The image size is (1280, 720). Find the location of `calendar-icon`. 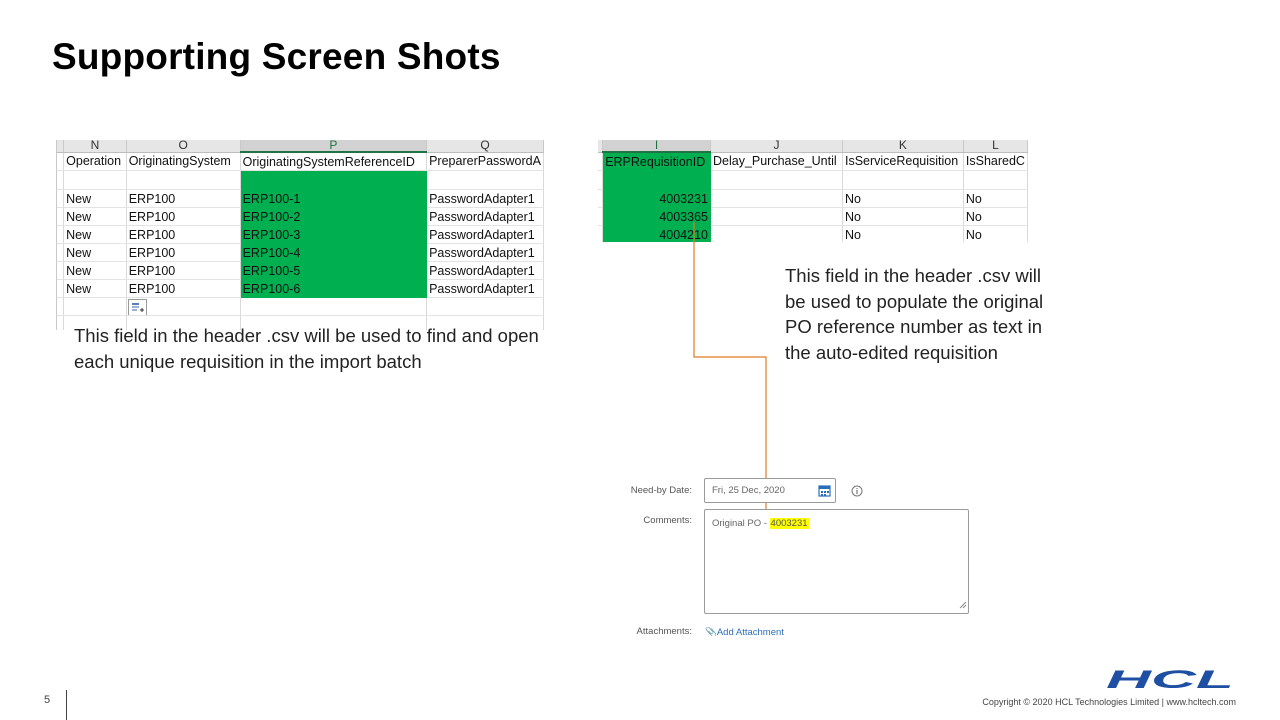

calendar-icon is located at coordinates (824, 492).